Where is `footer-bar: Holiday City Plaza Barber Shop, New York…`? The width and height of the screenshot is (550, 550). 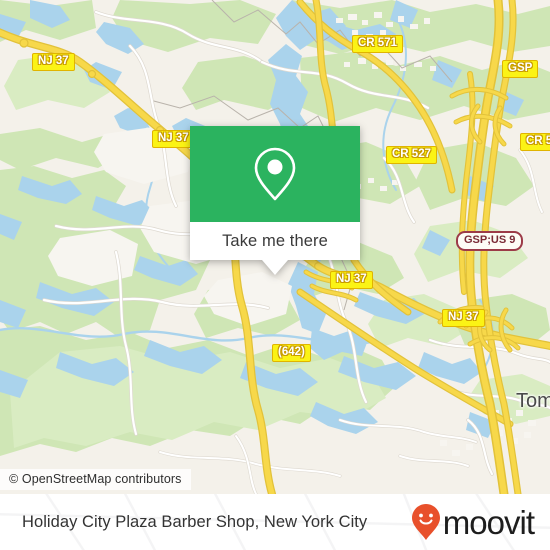 footer-bar: Holiday City Plaza Barber Shop, New York… is located at coordinates (275, 522).